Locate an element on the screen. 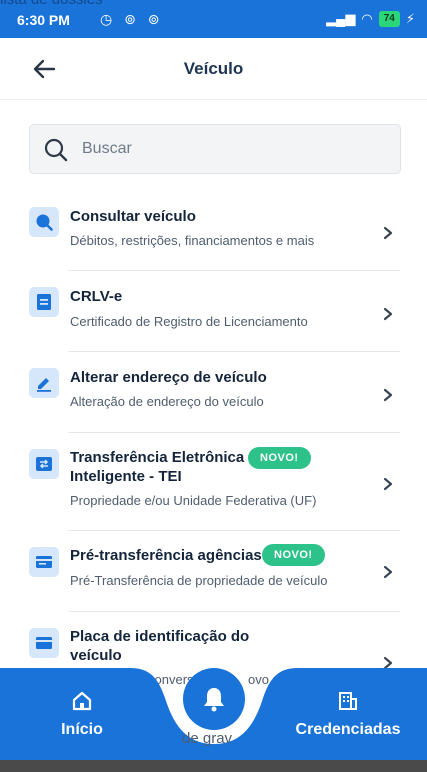  document-icon is located at coordinates (44, 302).